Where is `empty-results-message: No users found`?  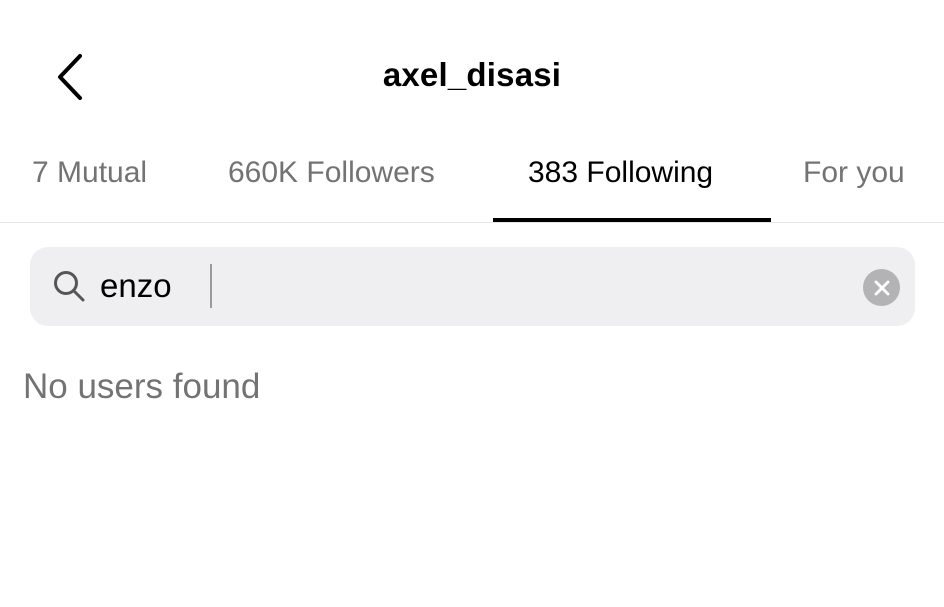 empty-results-message: No users found is located at coordinates (142, 386).